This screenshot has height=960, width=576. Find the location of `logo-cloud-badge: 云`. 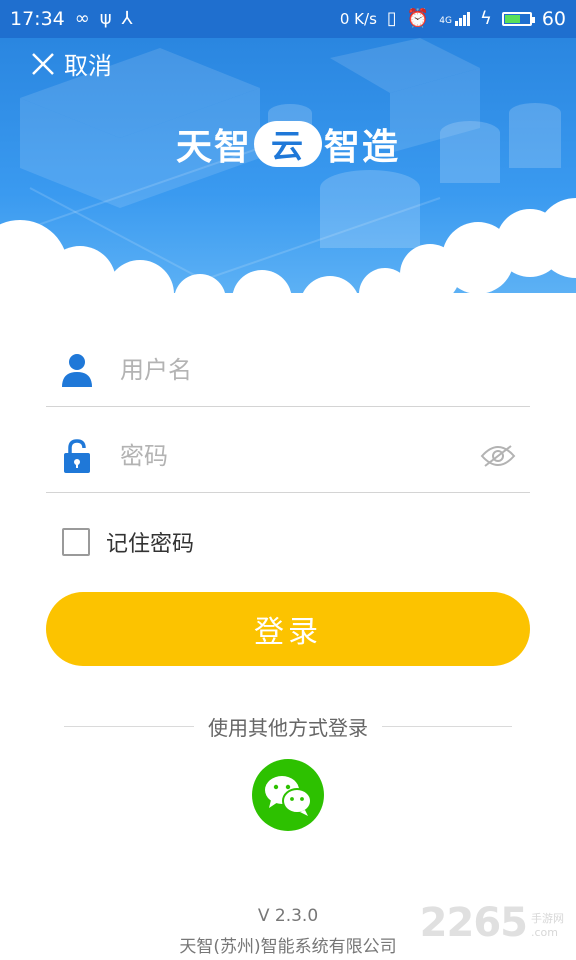

logo-cloud-badge: 云 is located at coordinates (288, 144).